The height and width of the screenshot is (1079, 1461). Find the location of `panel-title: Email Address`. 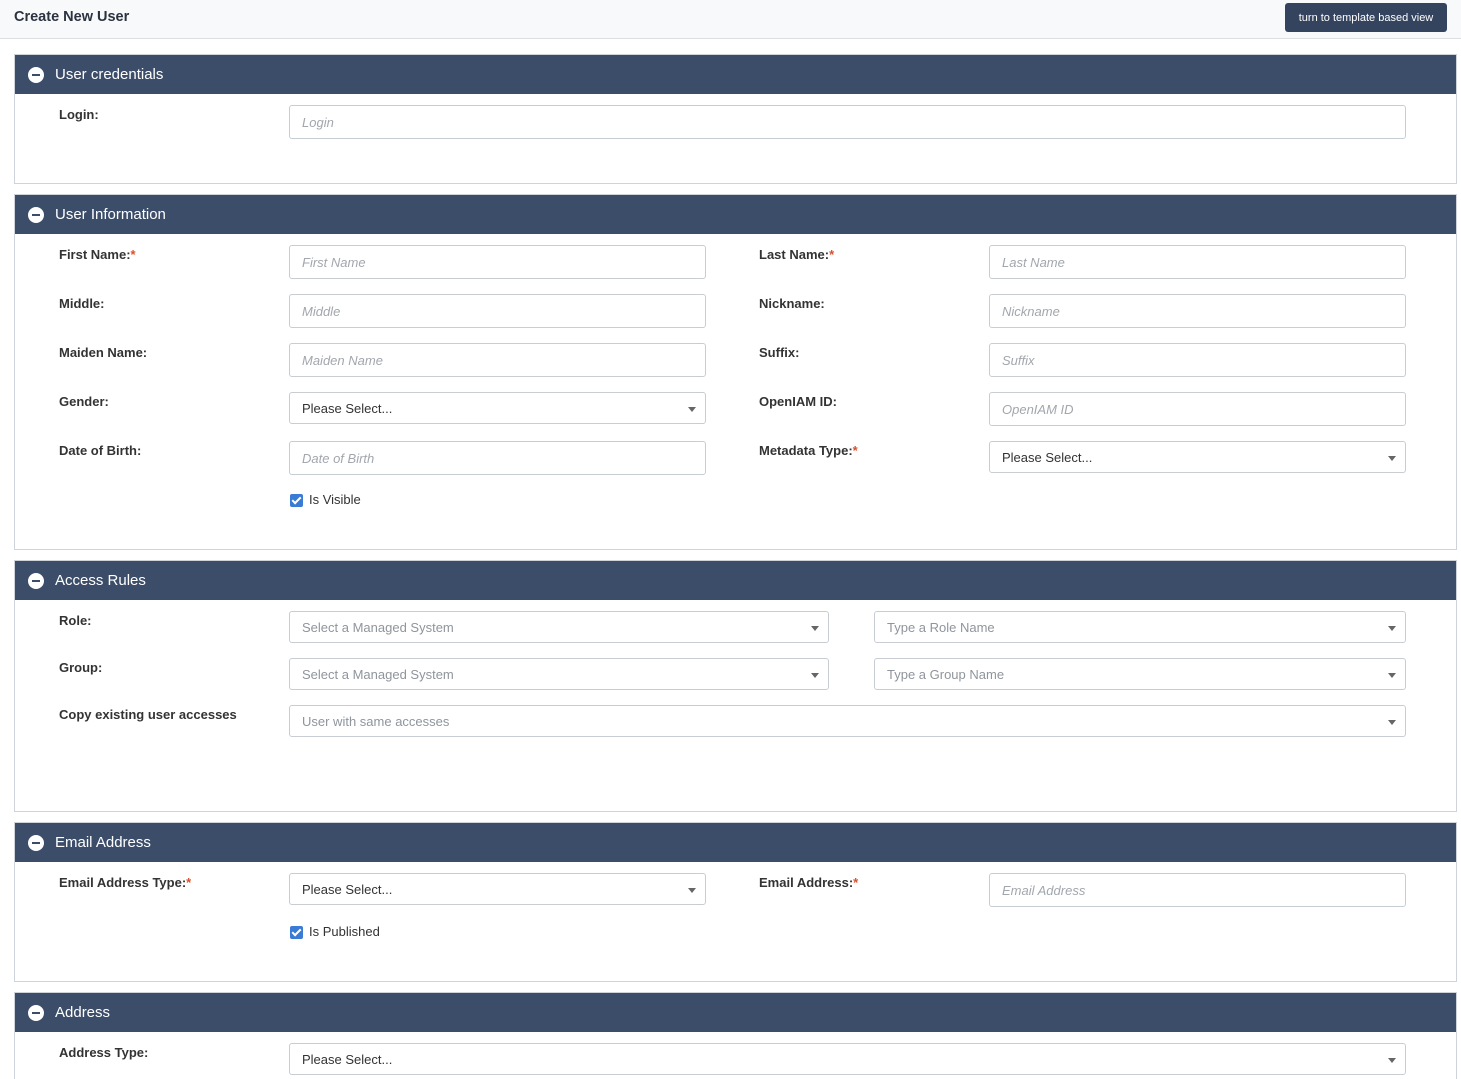

panel-title: Email Address is located at coordinates (103, 842).